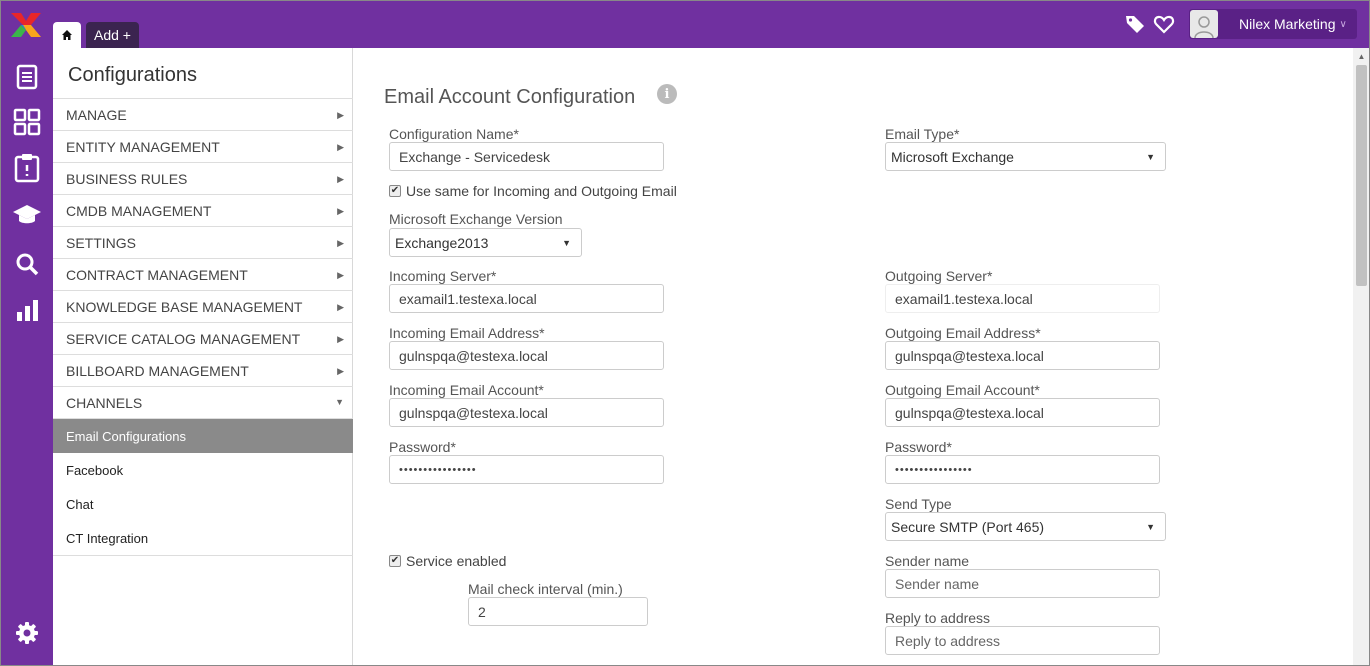 The height and width of the screenshot is (666, 1370). What do you see at coordinates (685, 24) in the screenshot?
I see `top-bar: Add + Nilex Marketing ∨` at bounding box center [685, 24].